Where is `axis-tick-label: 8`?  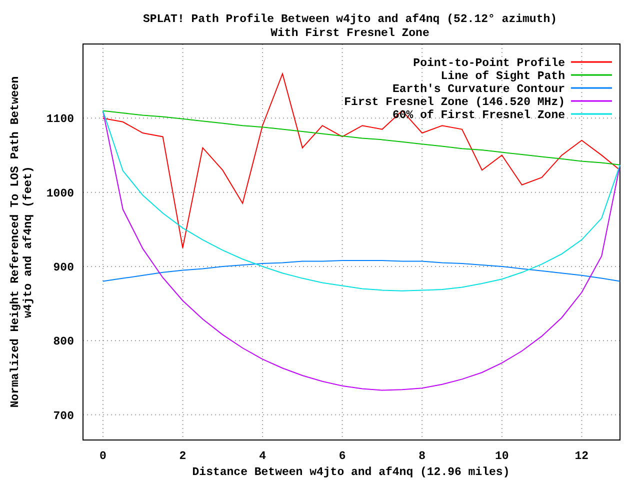
axis-tick-label: 8 is located at coordinates (422, 456).